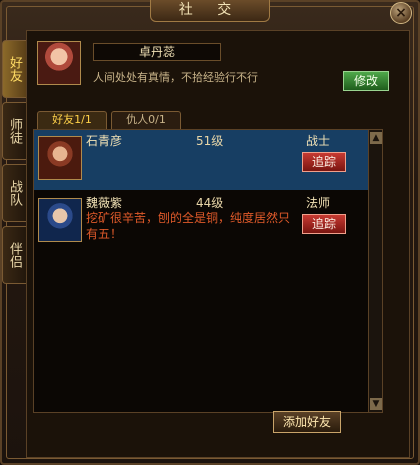 Image resolution: width=420 pixels, height=465 pixels. What do you see at coordinates (201, 160) in the screenshot?
I see `list-item: 石青彦 51级 战士 追踪` at bounding box center [201, 160].